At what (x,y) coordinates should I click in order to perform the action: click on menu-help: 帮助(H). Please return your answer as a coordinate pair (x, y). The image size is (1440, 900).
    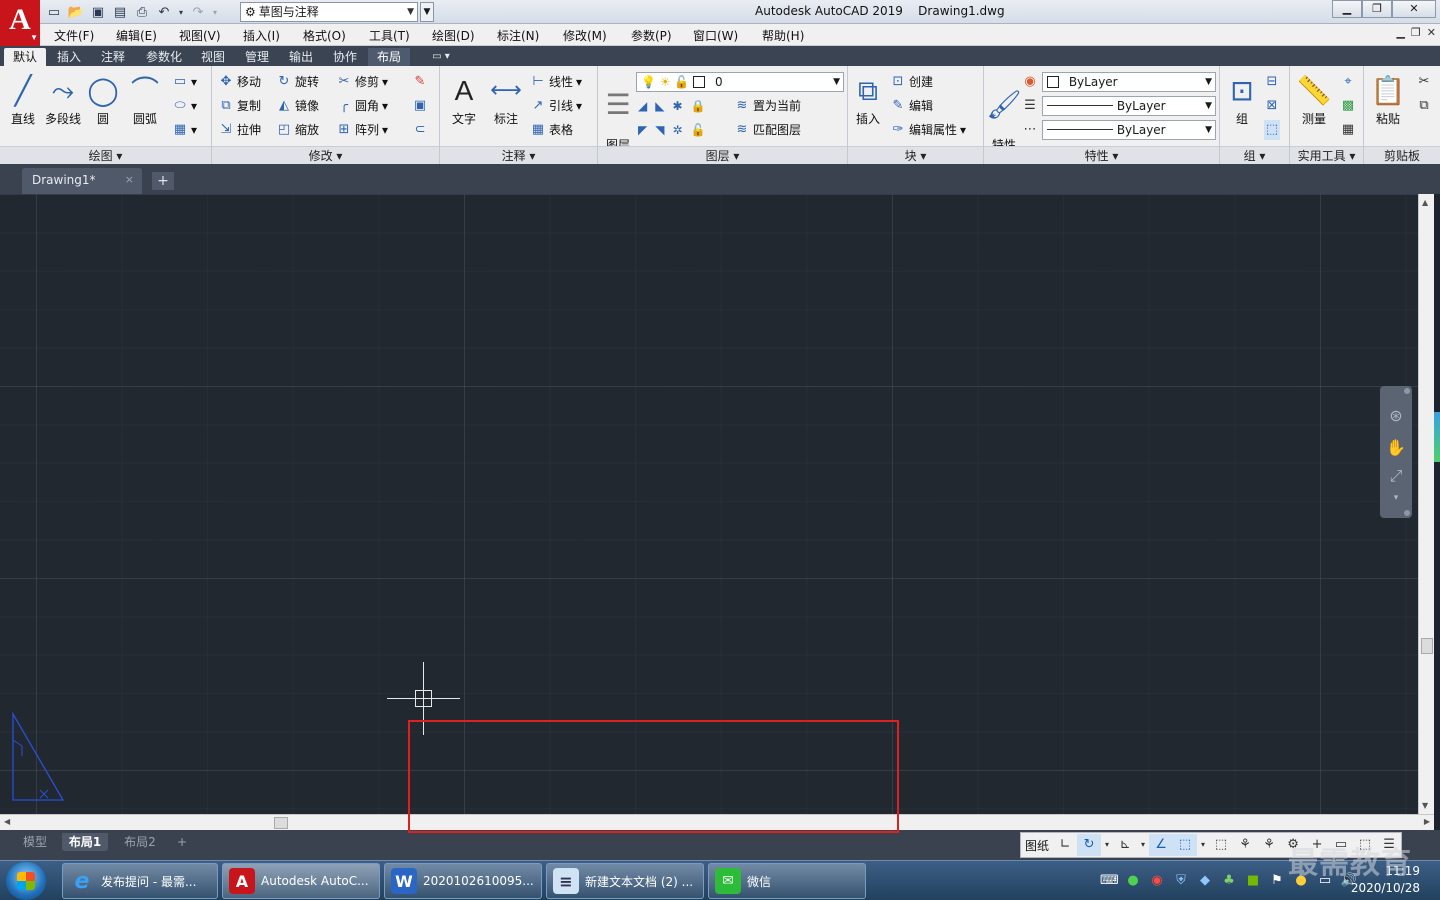
    Looking at the image, I should click on (783, 35).